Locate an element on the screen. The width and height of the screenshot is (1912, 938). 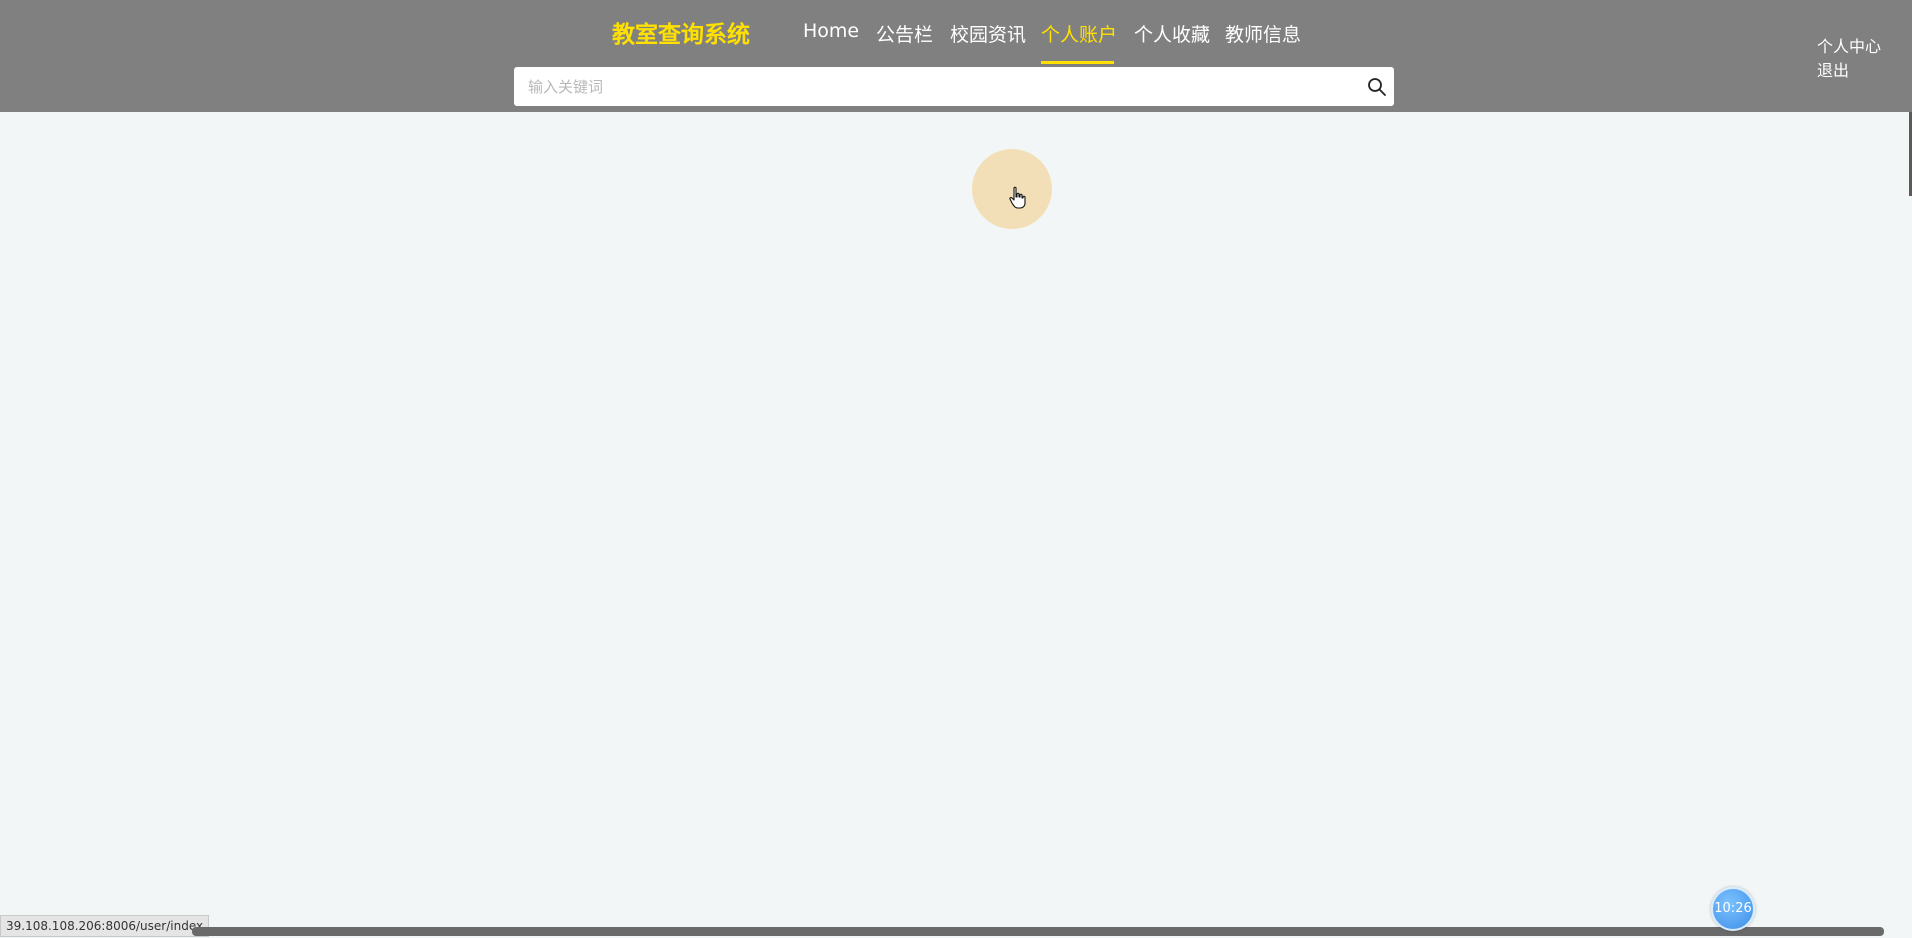
status-bar-url: 39.108.108.206:8006/user/index is located at coordinates (105, 926).